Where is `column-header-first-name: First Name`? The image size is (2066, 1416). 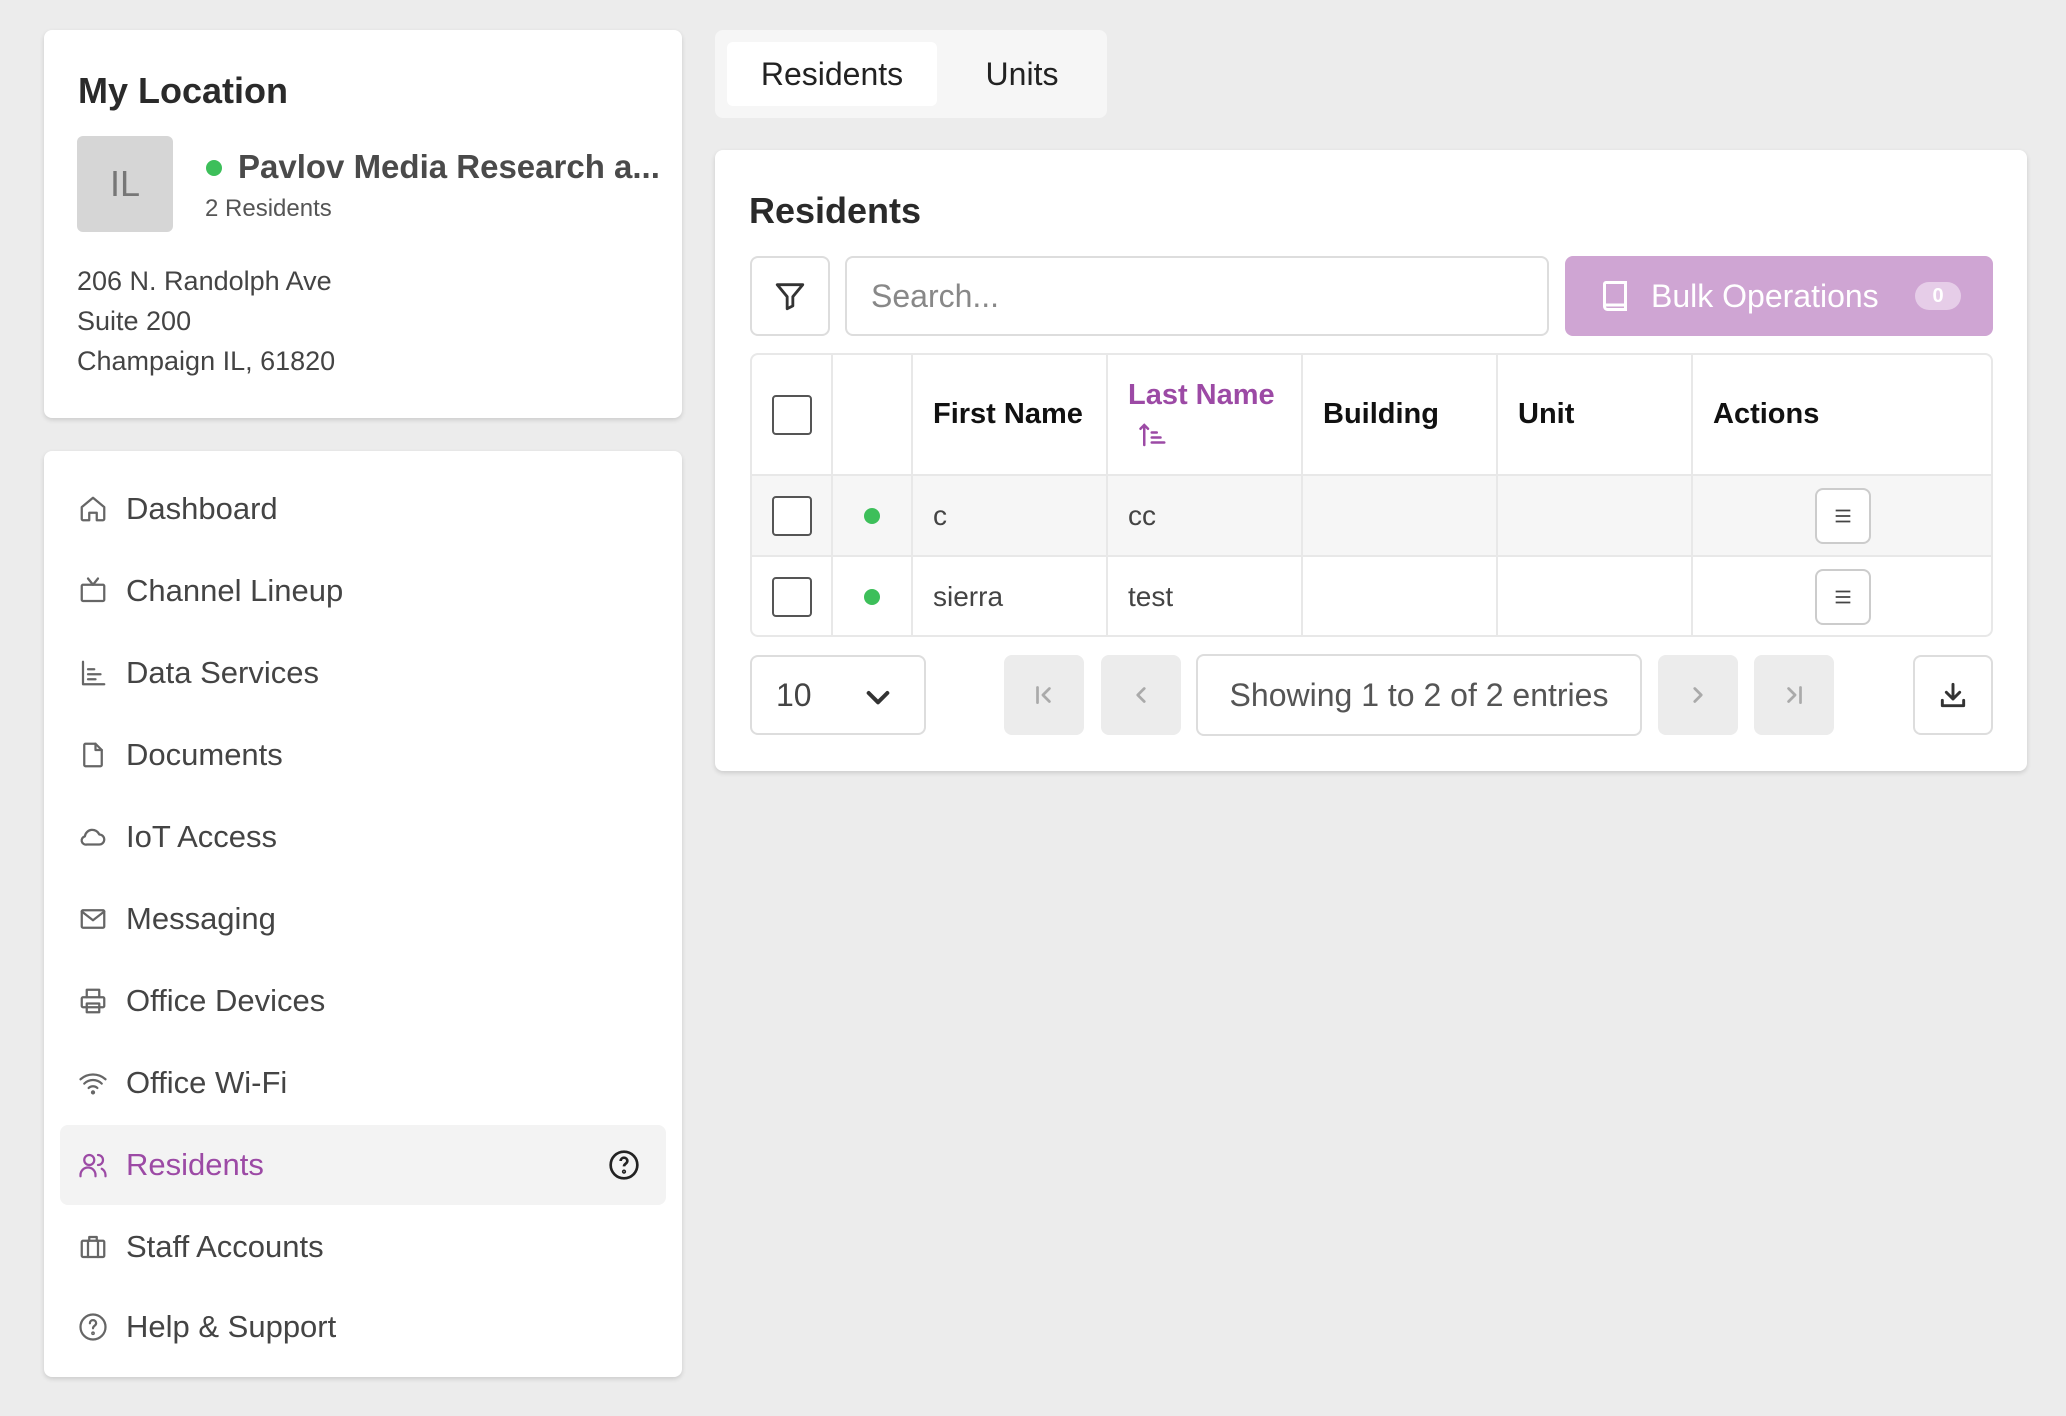
column-header-first-name: First Name is located at coordinates (1010, 414).